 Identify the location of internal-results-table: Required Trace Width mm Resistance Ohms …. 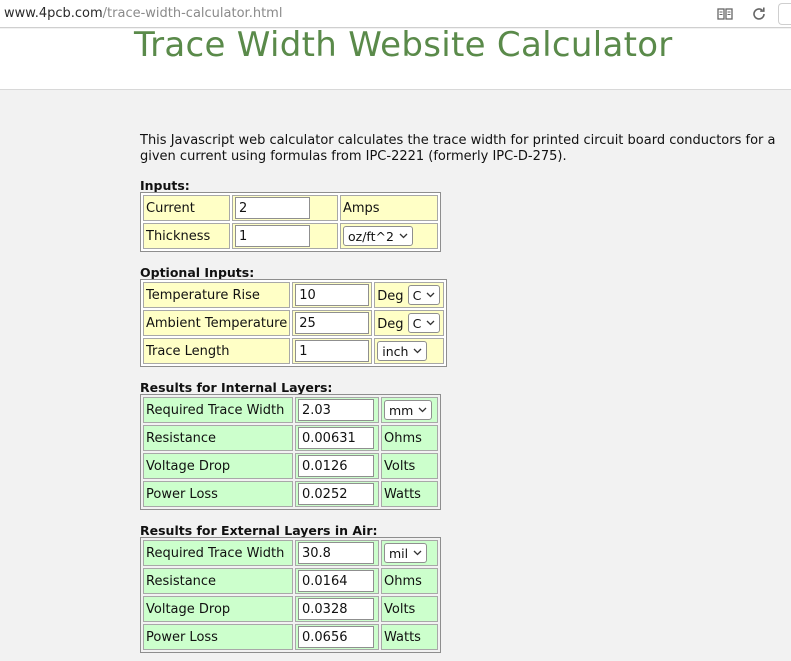
(290, 452).